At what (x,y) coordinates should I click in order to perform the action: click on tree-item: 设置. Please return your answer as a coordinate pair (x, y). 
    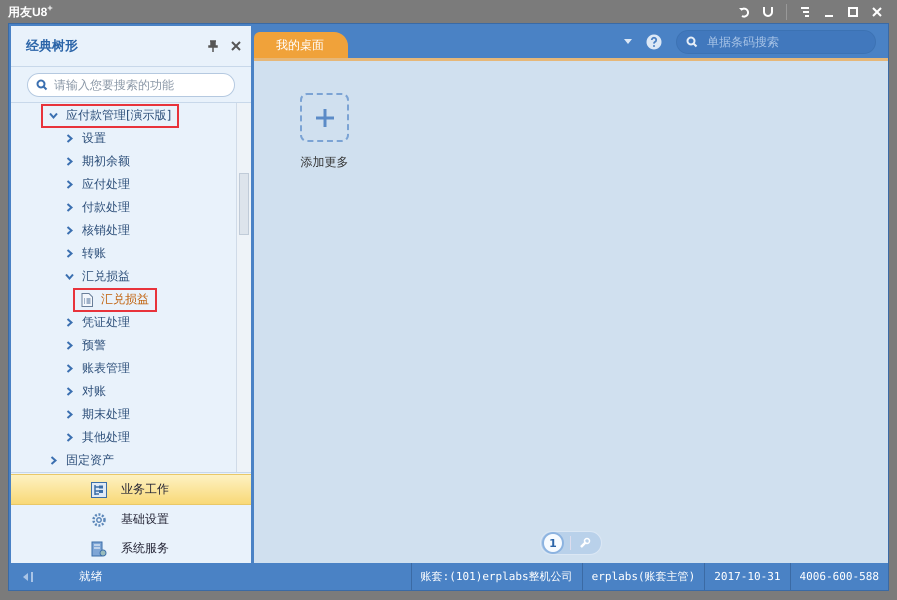
    Looking at the image, I should click on (94, 138).